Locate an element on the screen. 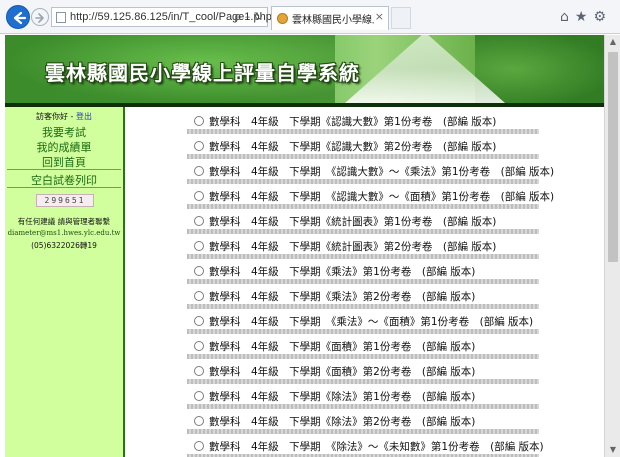 Image resolution: width=620 pixels, height=457 pixels. scroll-down-icon: ▼ is located at coordinates (612, 450).